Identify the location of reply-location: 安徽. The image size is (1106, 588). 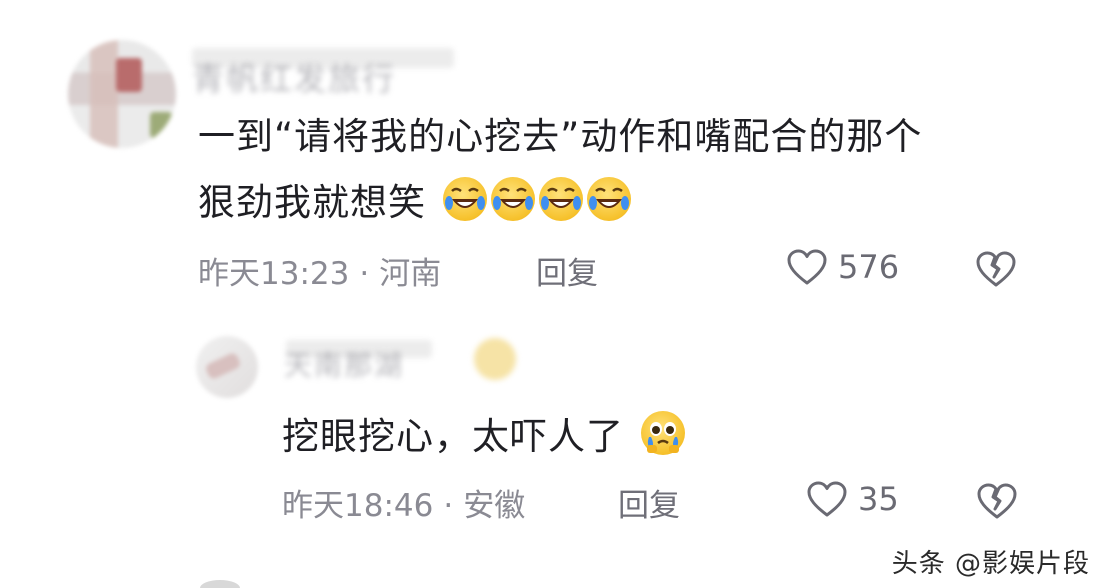
(494, 506).